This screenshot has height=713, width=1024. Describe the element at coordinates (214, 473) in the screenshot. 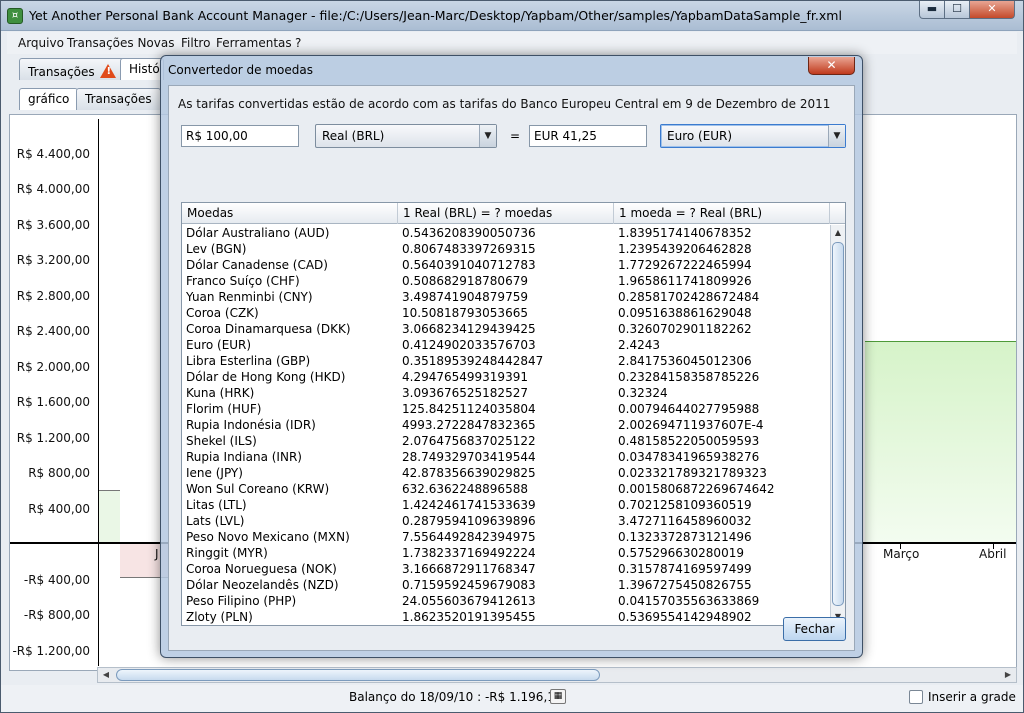

I see `currency-name-cell: Iene (JPY)` at that location.